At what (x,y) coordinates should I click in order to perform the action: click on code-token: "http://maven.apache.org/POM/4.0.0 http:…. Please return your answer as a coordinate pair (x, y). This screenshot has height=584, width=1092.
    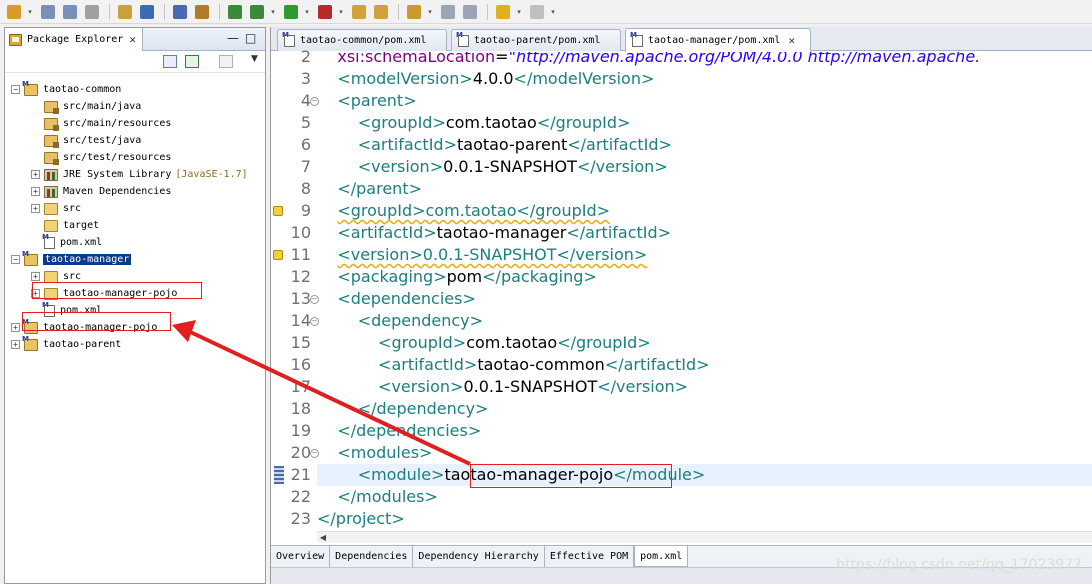
    Looking at the image, I should click on (744, 59).